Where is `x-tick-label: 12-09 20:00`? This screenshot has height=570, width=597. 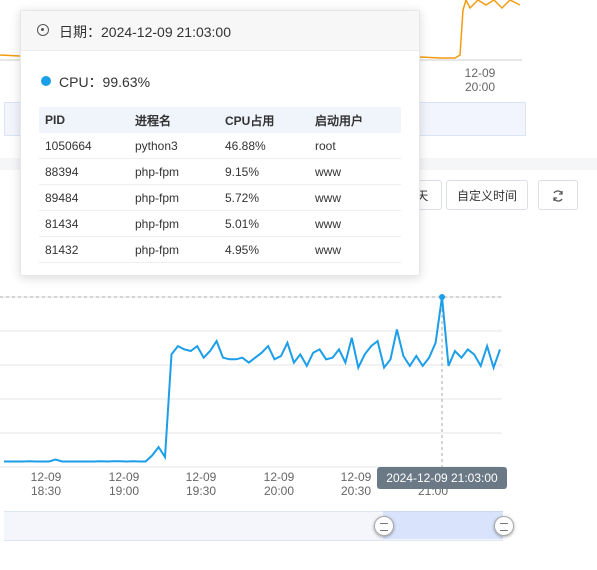
x-tick-label: 12-09 20:00 is located at coordinates (279, 484).